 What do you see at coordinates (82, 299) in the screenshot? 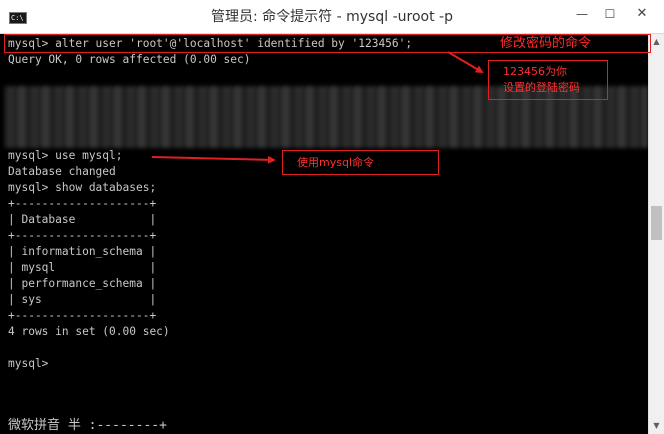
I see `table-row: | sys |` at bounding box center [82, 299].